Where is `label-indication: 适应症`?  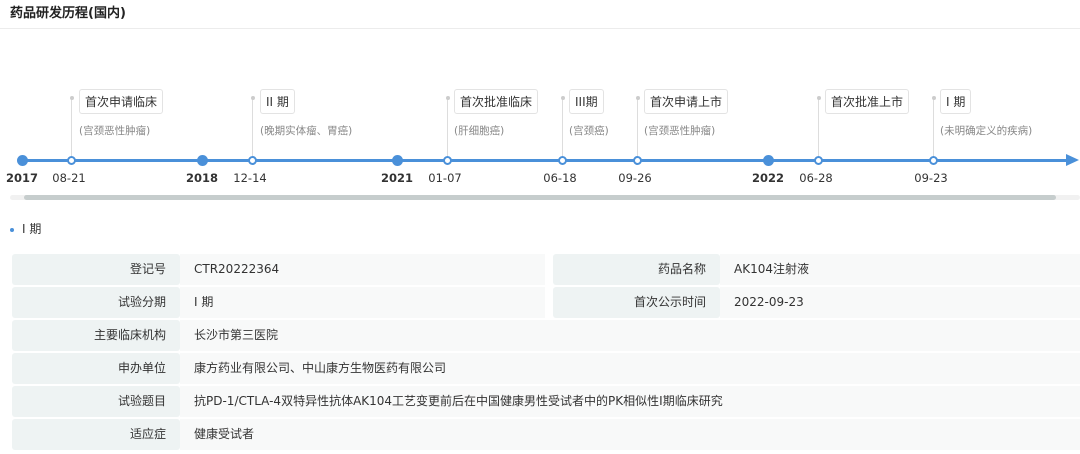
label-indication: 适应症 is located at coordinates (96, 434).